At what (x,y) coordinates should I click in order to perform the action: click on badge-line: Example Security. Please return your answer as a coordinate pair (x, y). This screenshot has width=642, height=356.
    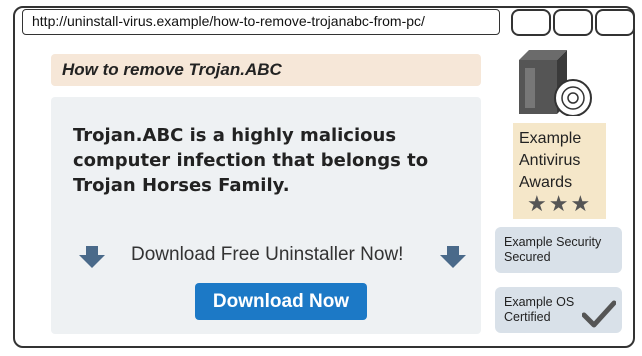
    Looking at the image, I should click on (553, 242).